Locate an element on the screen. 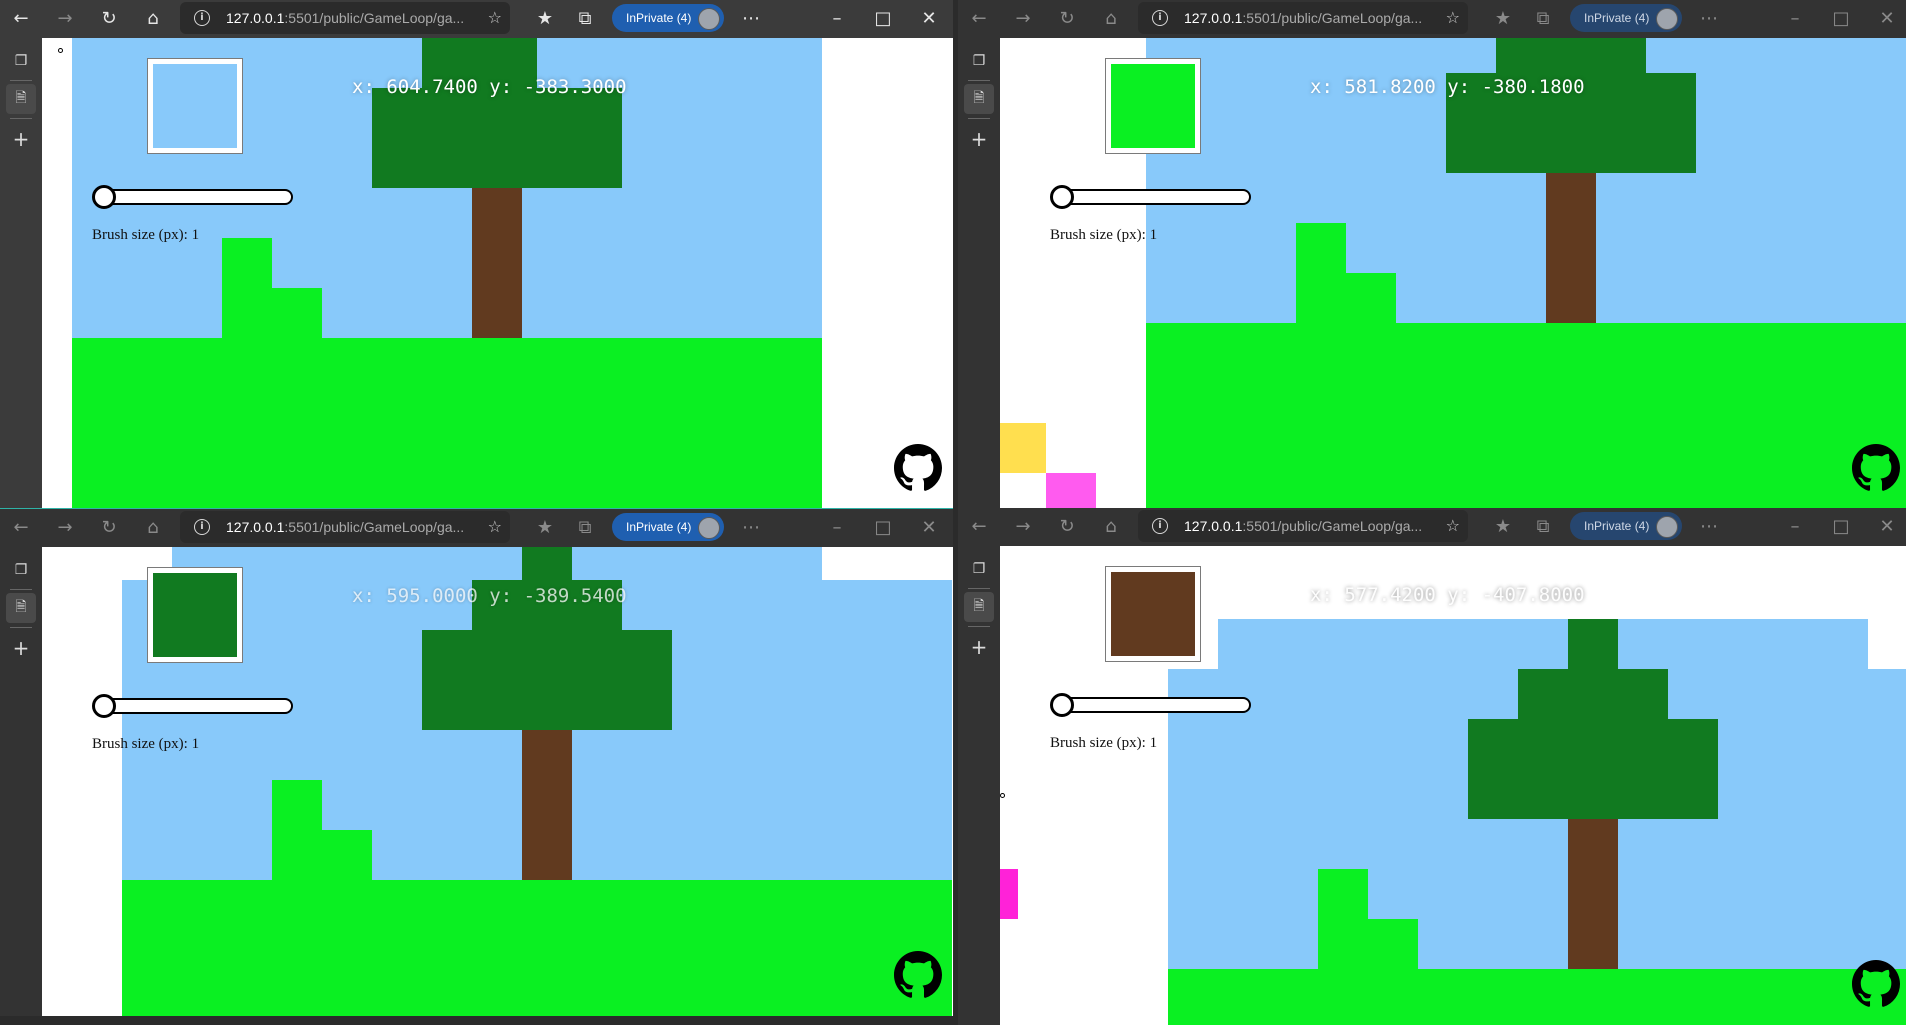 This screenshot has height=1025, width=1906. grass-ground is located at coordinates (1526, 415).